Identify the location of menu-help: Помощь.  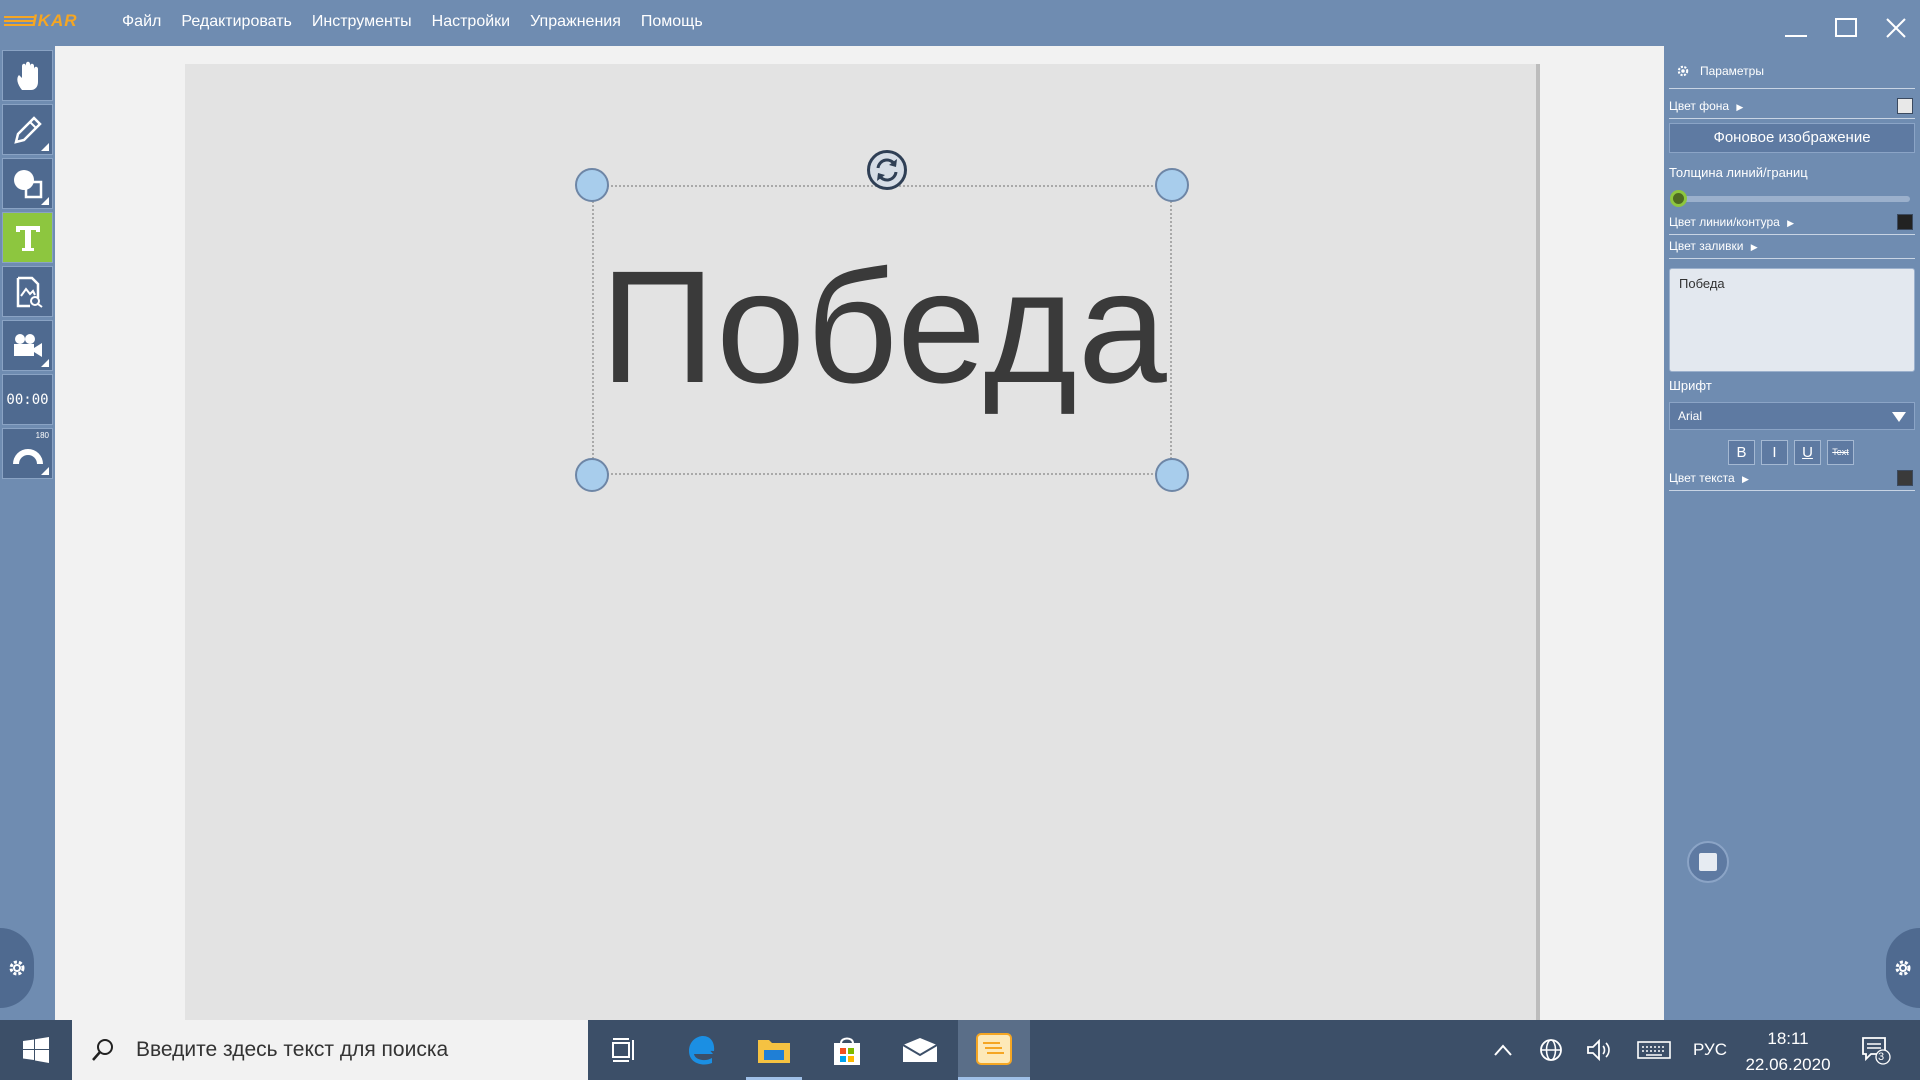
(672, 22).